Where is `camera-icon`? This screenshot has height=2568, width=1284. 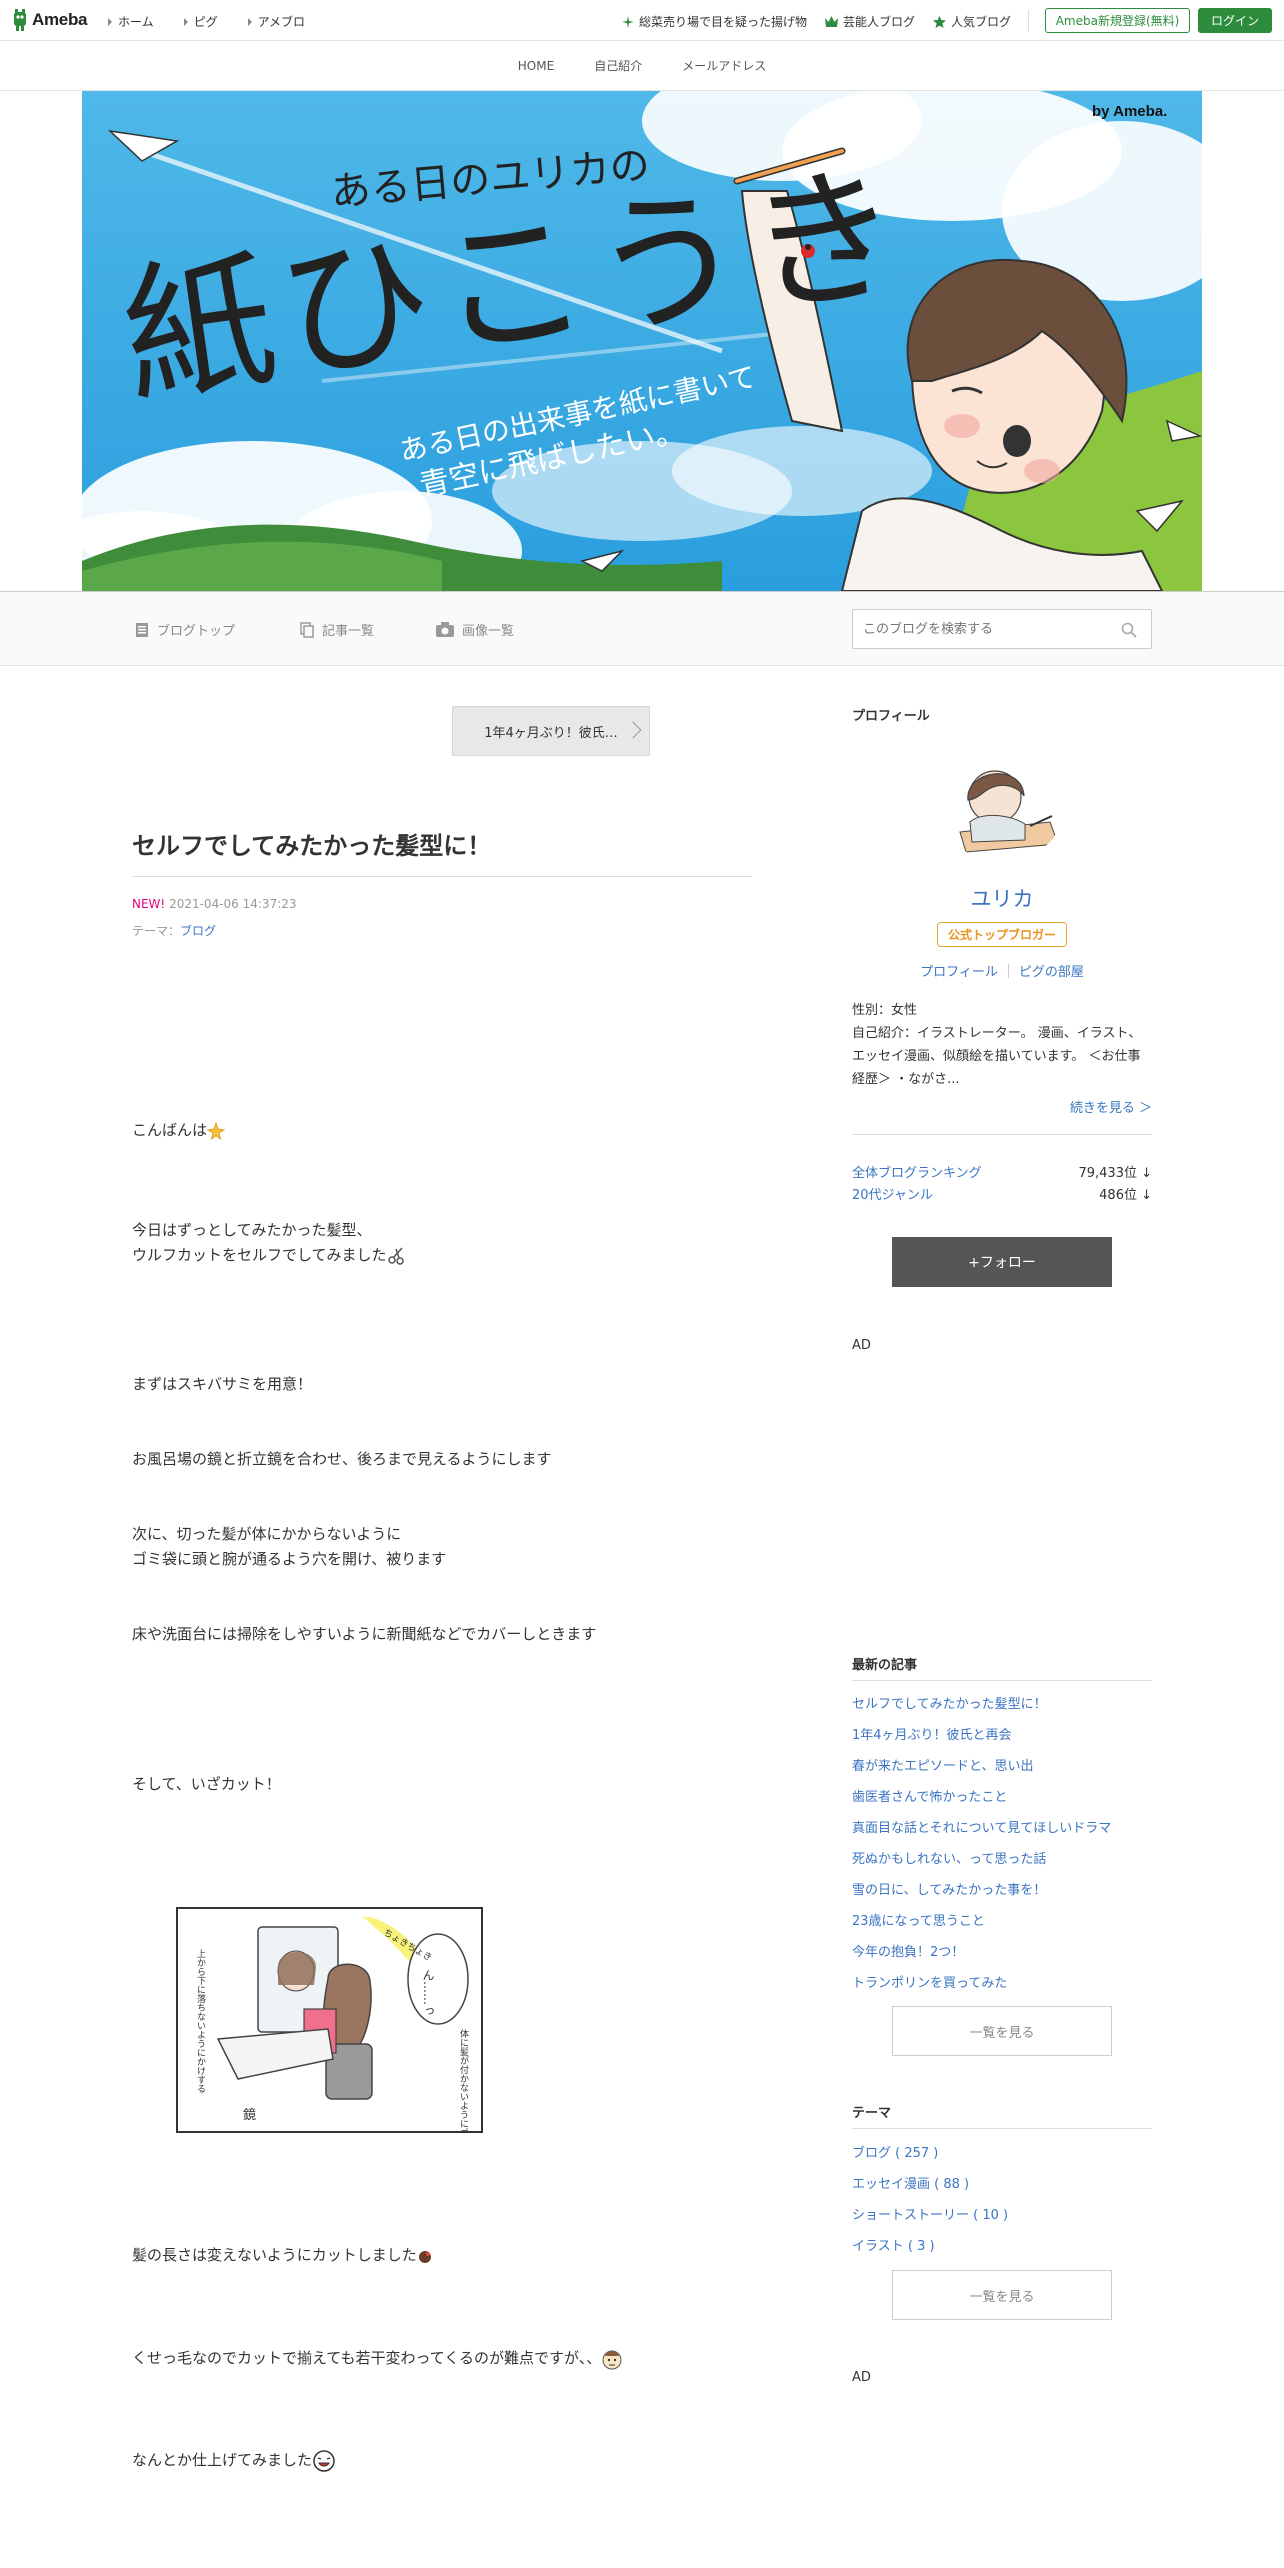 camera-icon is located at coordinates (445, 629).